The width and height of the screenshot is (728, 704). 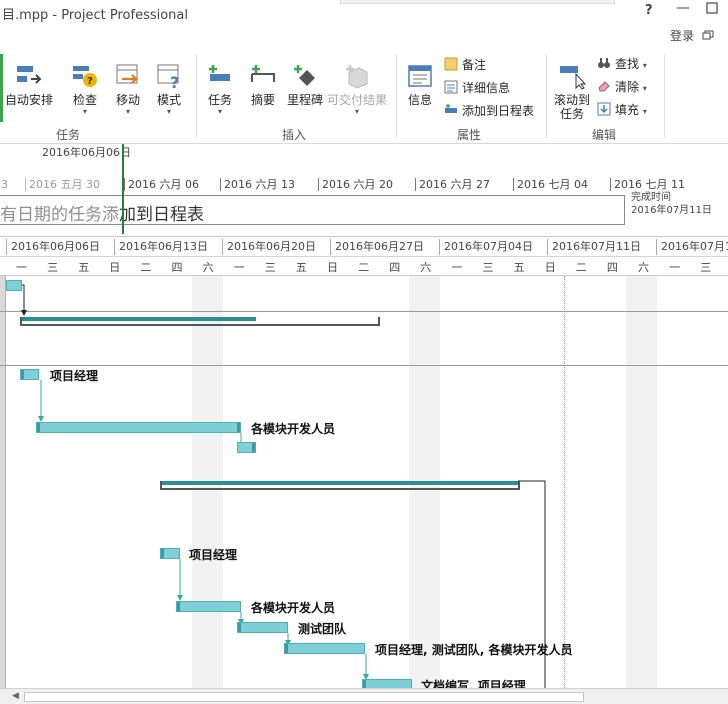 I want to click on horizontal-scrollbar: ◀, so click(x=364, y=696).